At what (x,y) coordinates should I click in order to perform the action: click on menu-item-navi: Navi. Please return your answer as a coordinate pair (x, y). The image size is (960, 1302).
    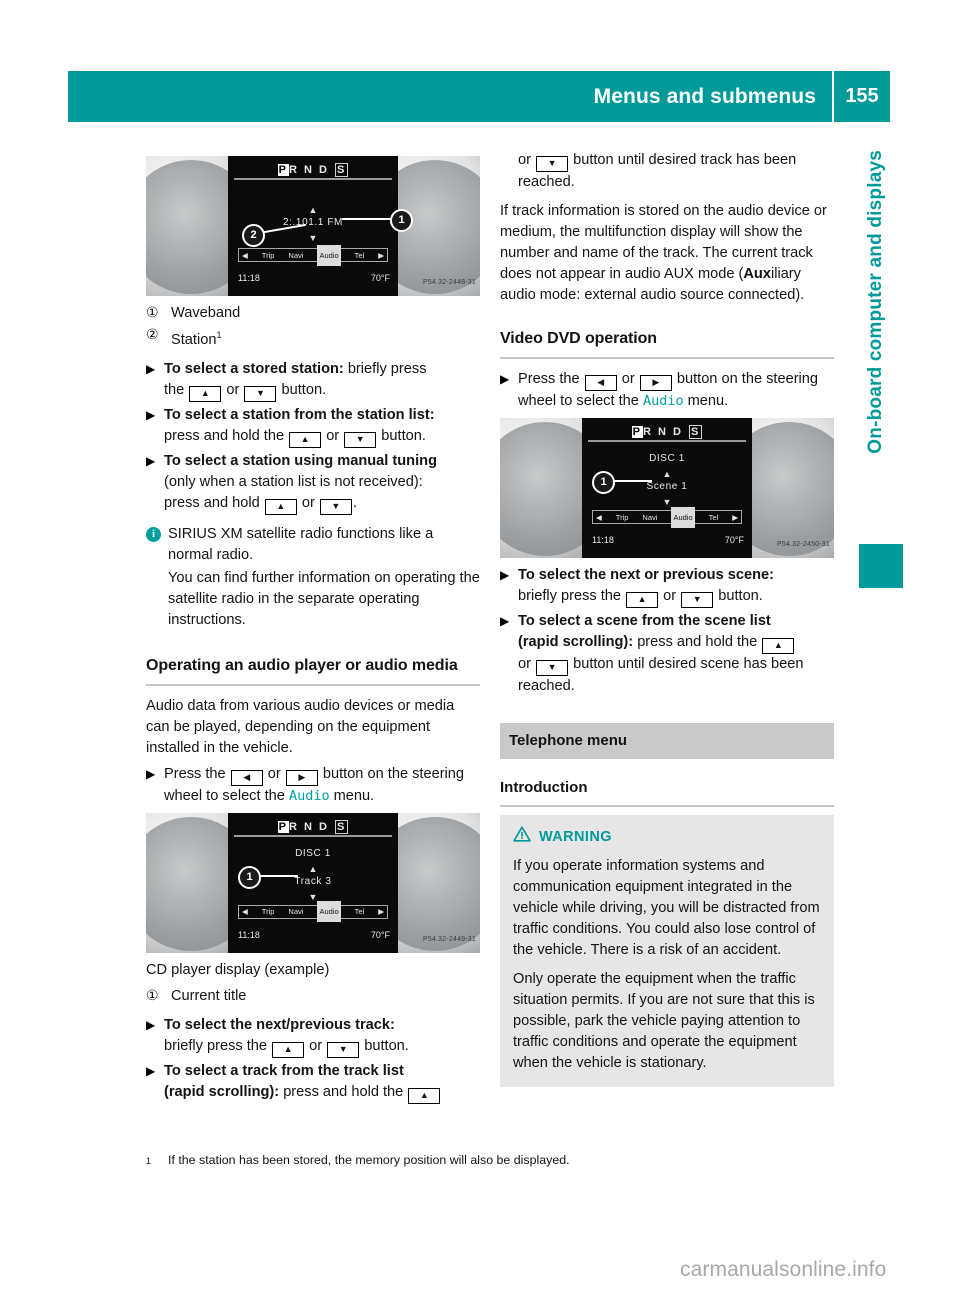
    Looking at the image, I should click on (296, 255).